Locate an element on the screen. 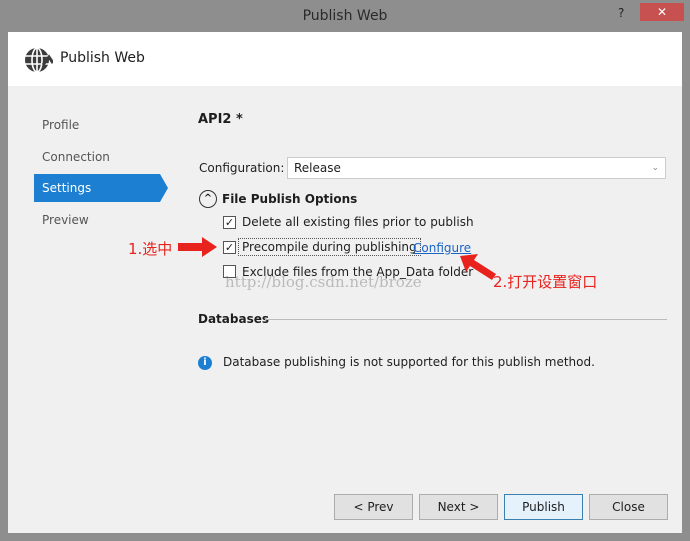 The width and height of the screenshot is (690, 541). info-icon: i is located at coordinates (205, 363).